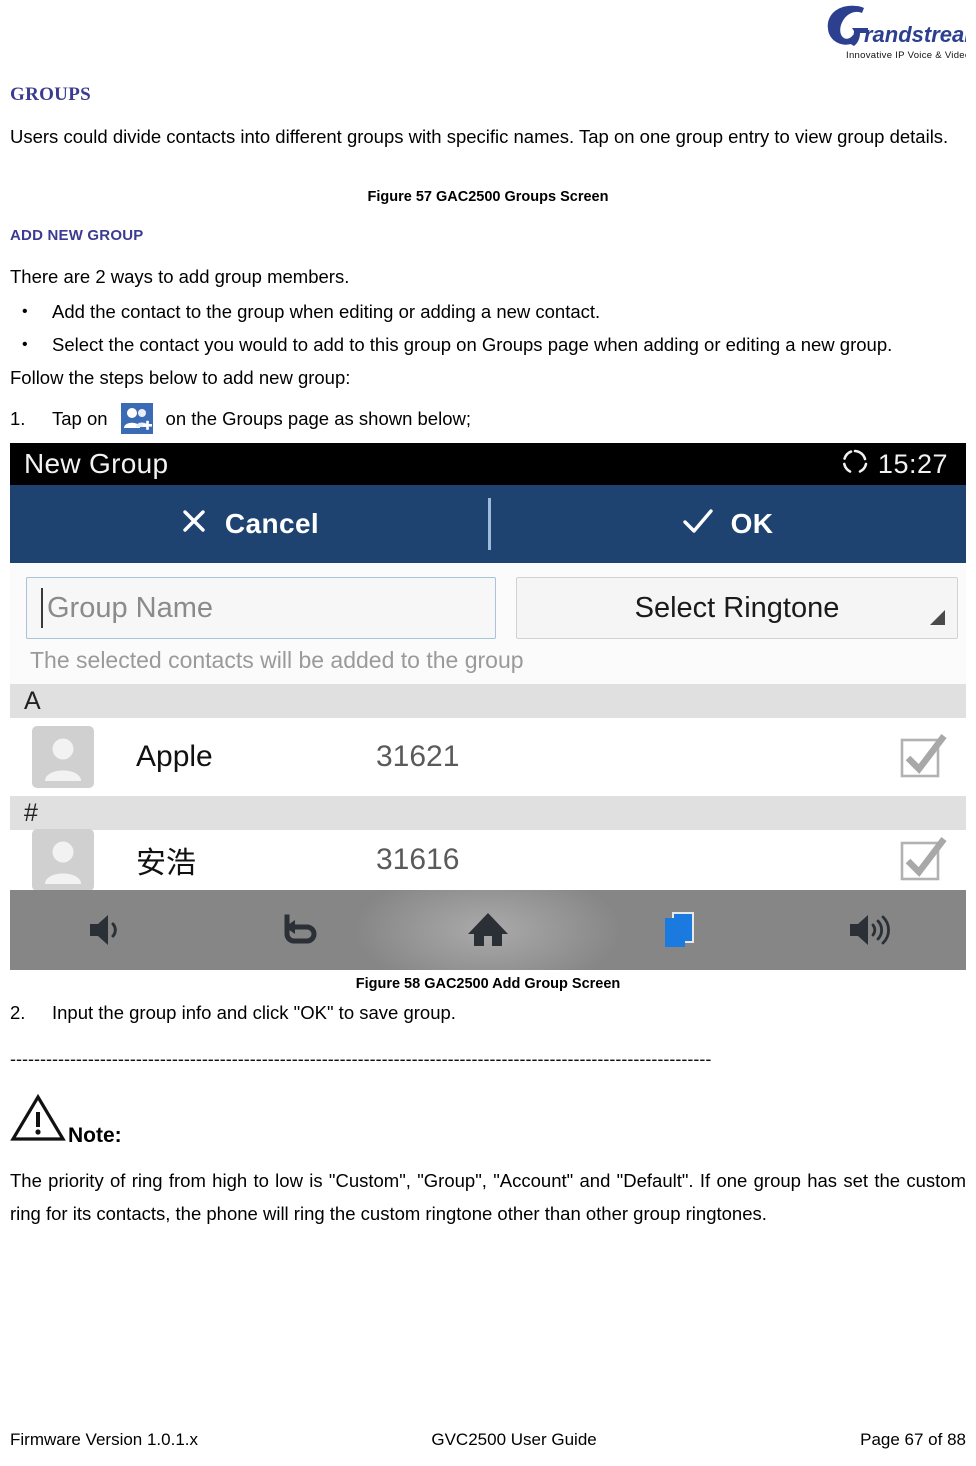  What do you see at coordinates (38, 1120) in the screenshot?
I see `warning-triangle-icon` at bounding box center [38, 1120].